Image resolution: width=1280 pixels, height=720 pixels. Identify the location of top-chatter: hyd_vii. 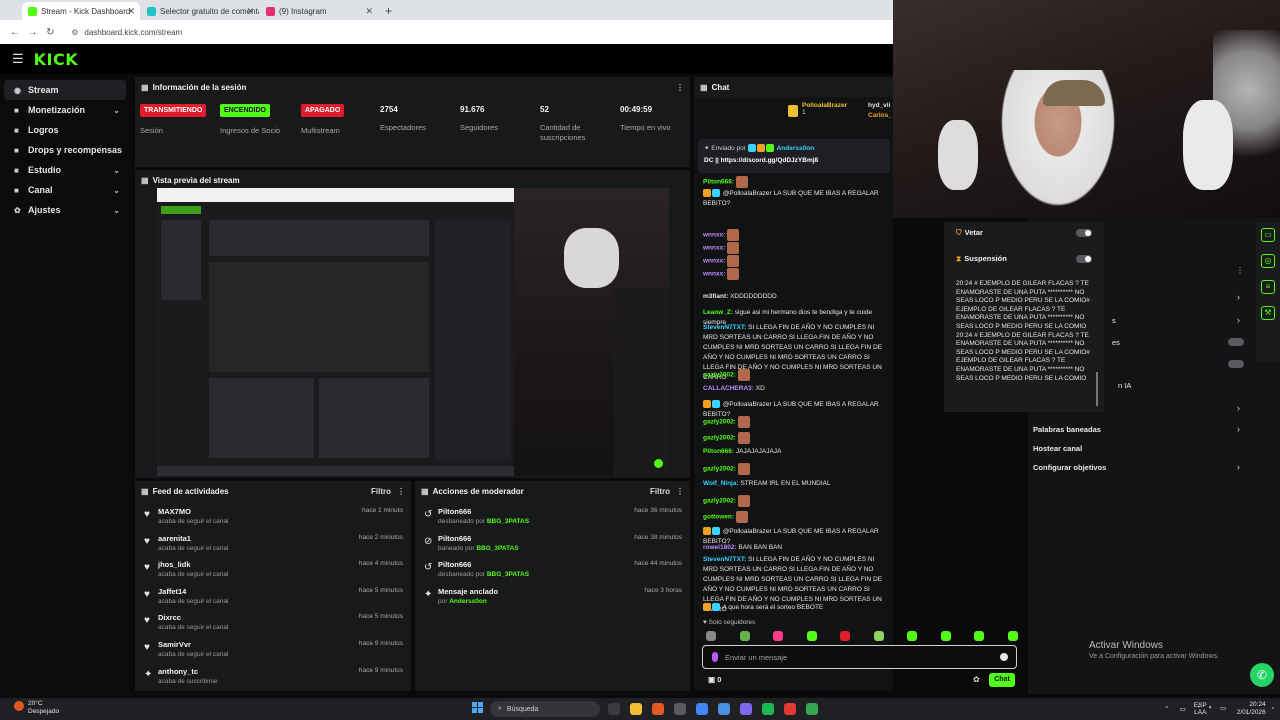
(879, 105).